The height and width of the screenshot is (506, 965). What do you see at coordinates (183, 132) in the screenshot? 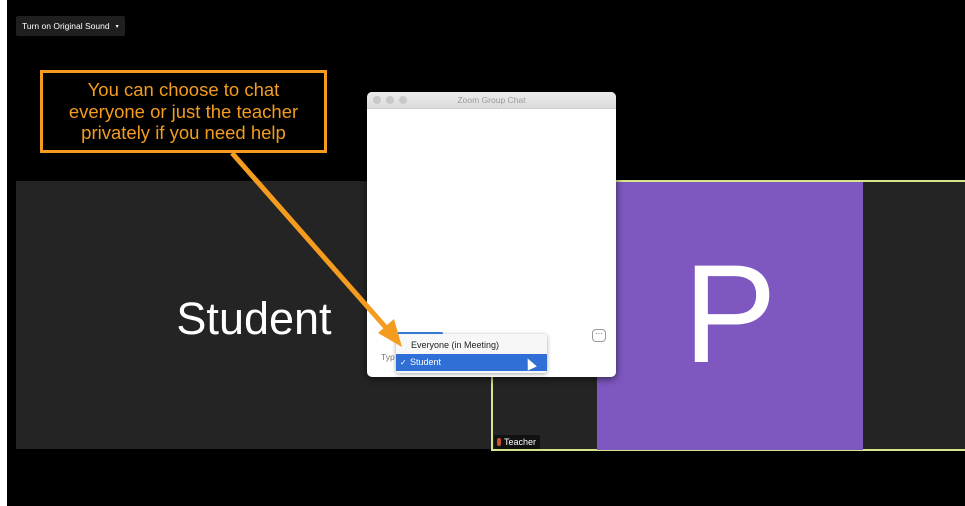
I see `callout-line: privately if you need help` at bounding box center [183, 132].